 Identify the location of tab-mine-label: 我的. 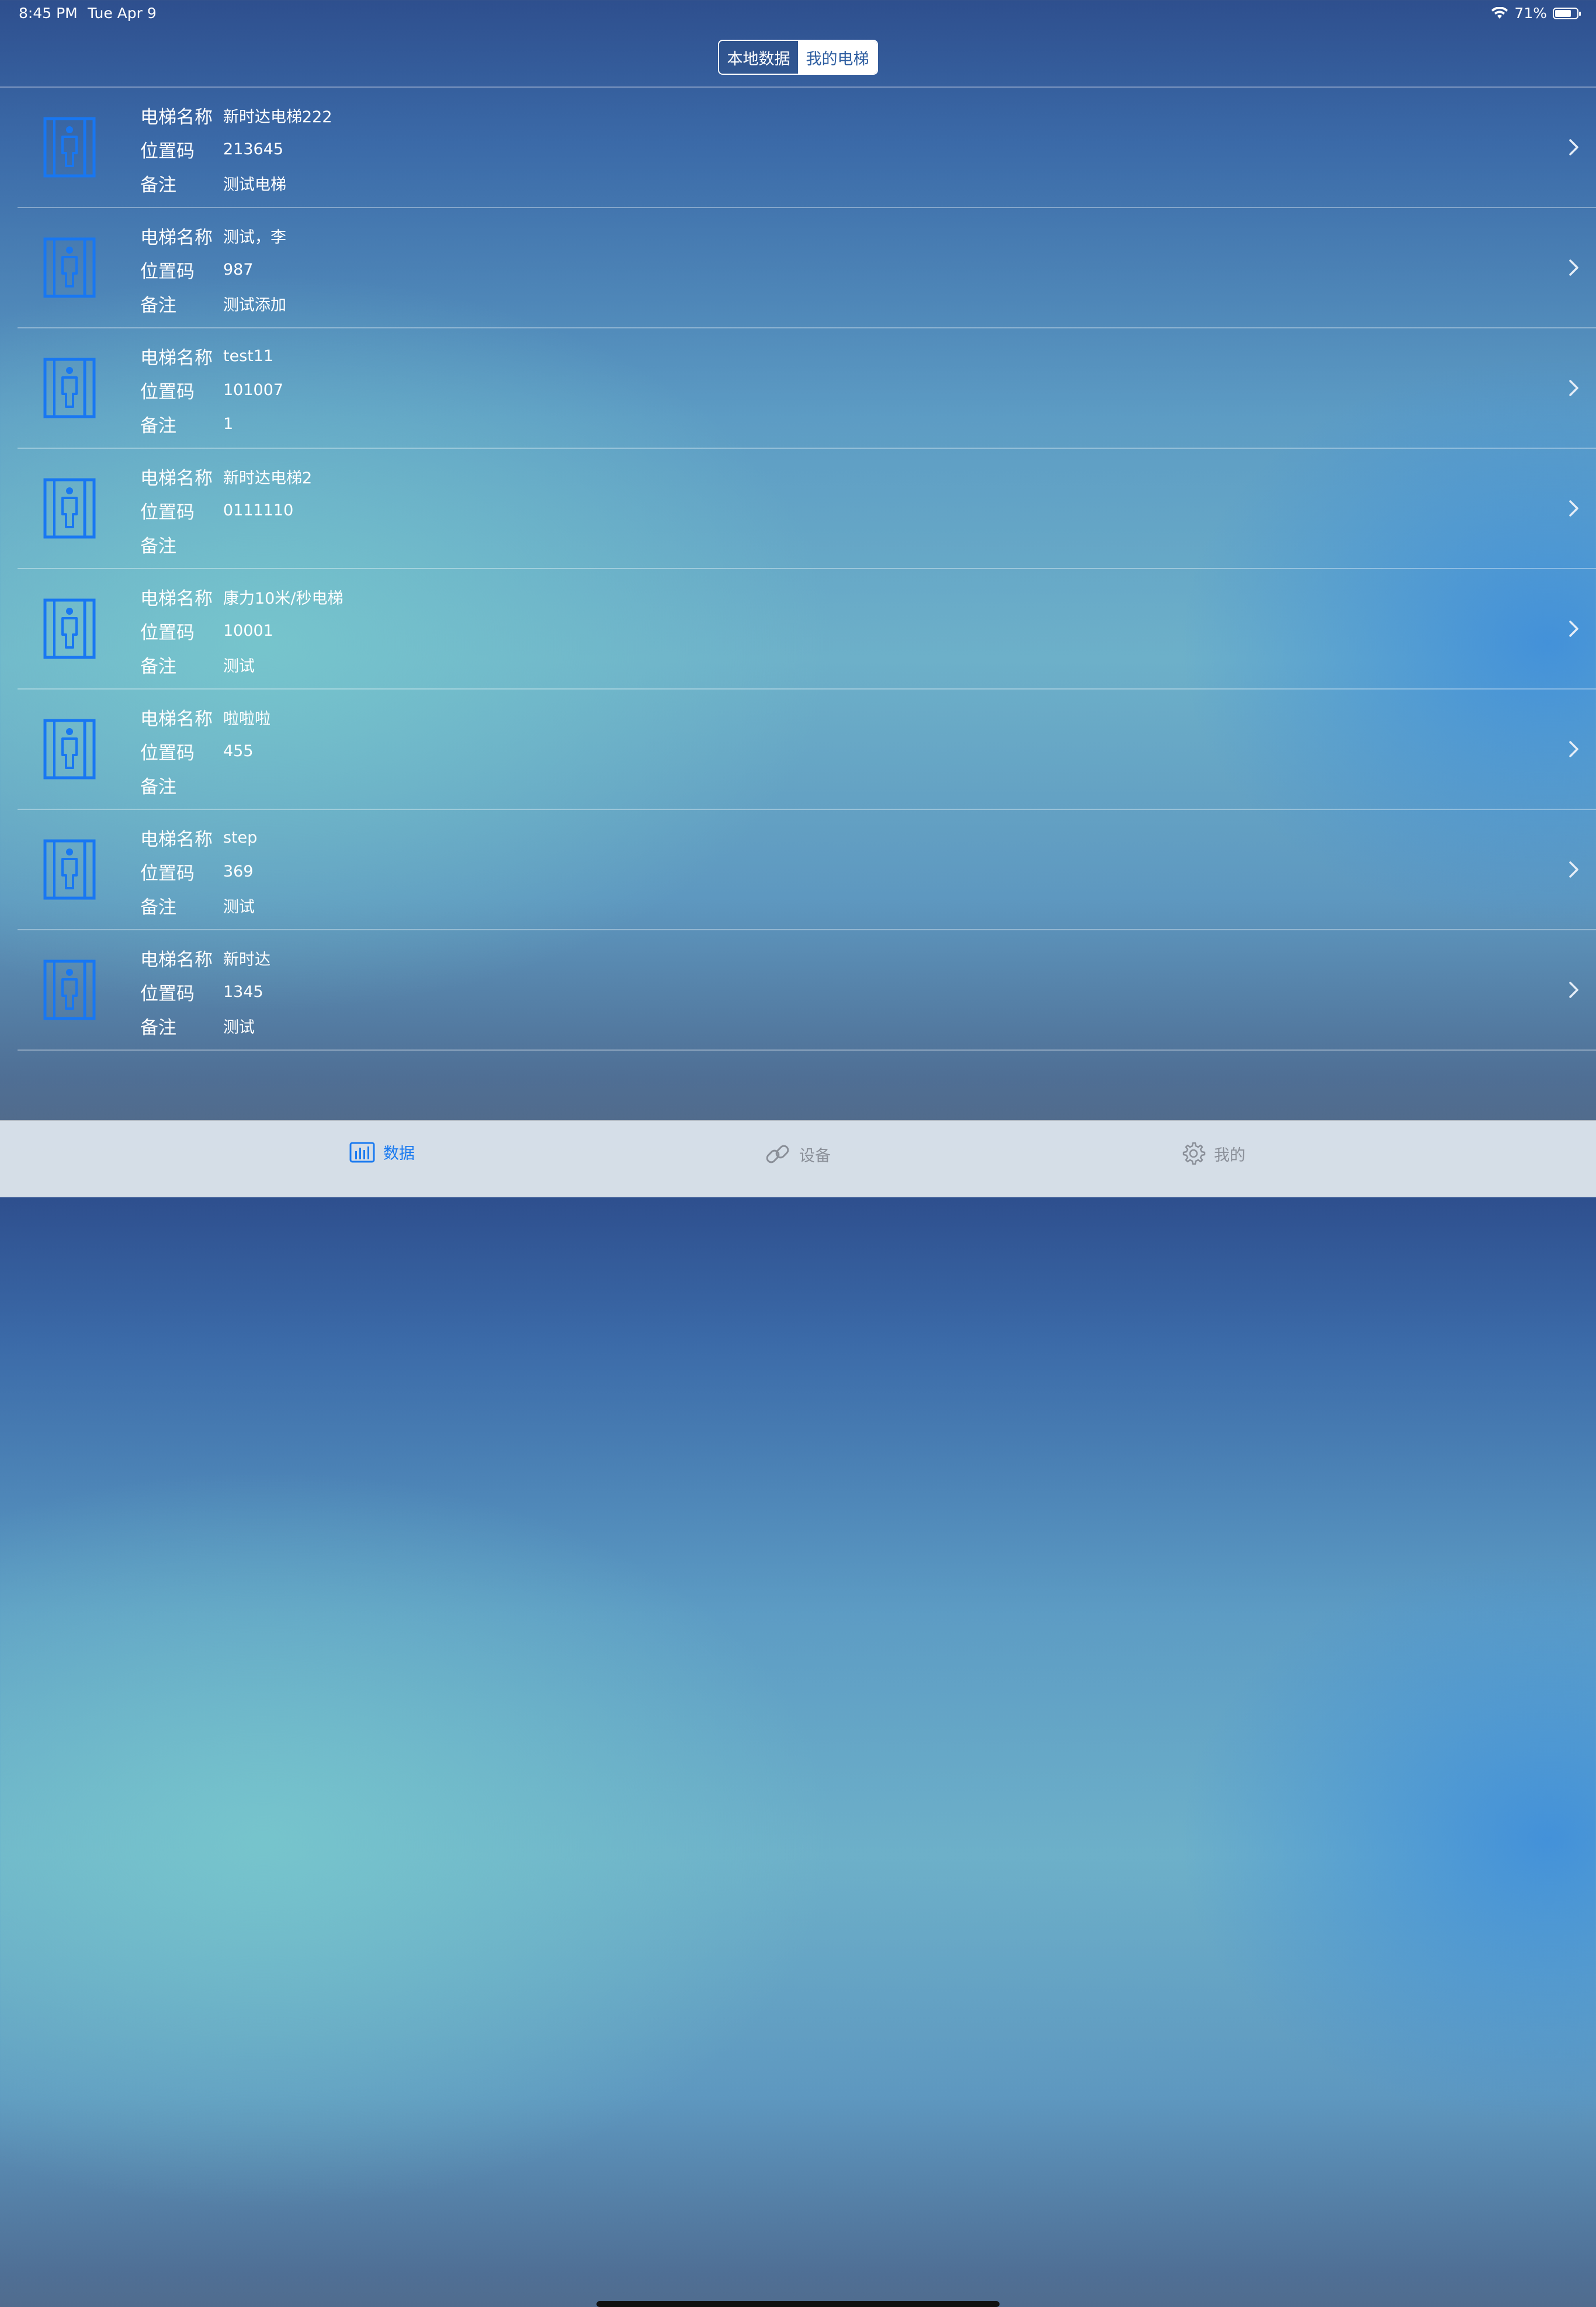
(1229, 1155).